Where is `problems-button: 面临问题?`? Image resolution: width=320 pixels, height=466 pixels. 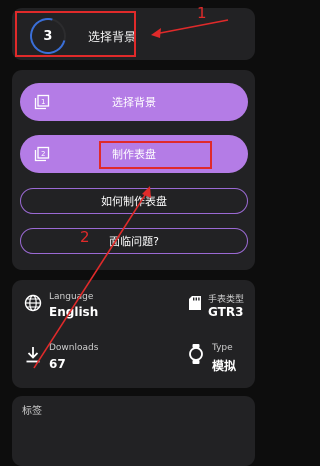
problems-button: 面临问题? is located at coordinates (134, 241).